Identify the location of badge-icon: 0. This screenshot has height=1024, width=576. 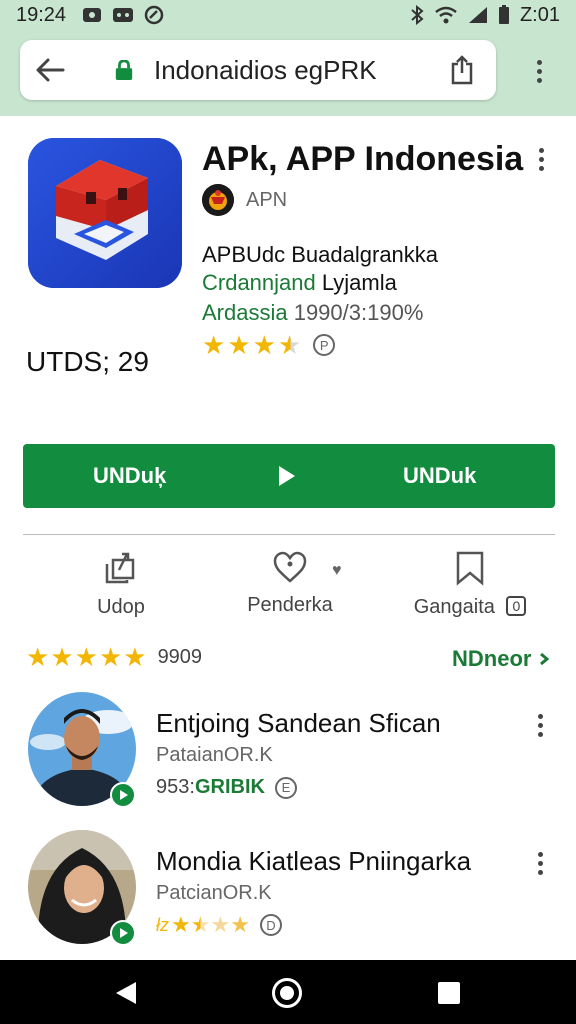
(516, 606).